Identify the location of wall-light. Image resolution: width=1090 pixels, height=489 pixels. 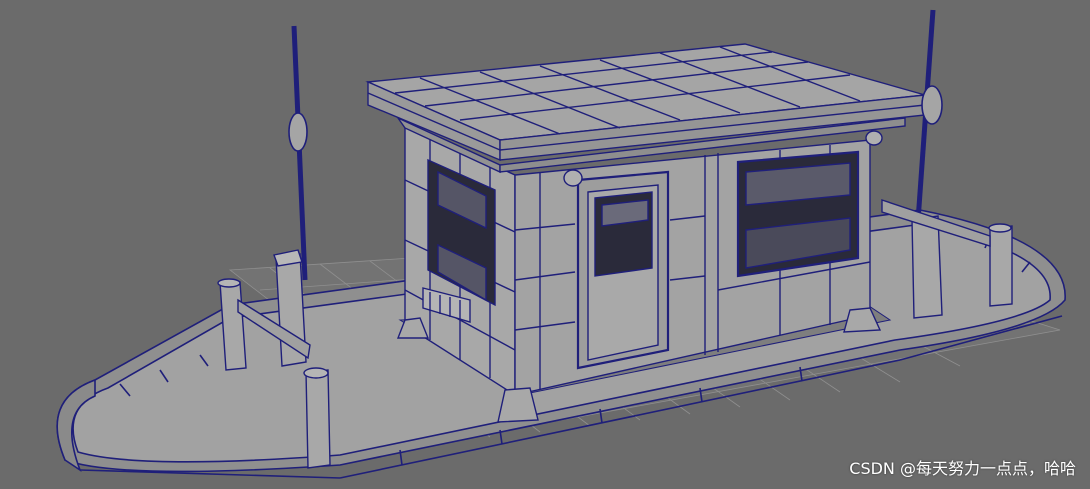
(573, 178).